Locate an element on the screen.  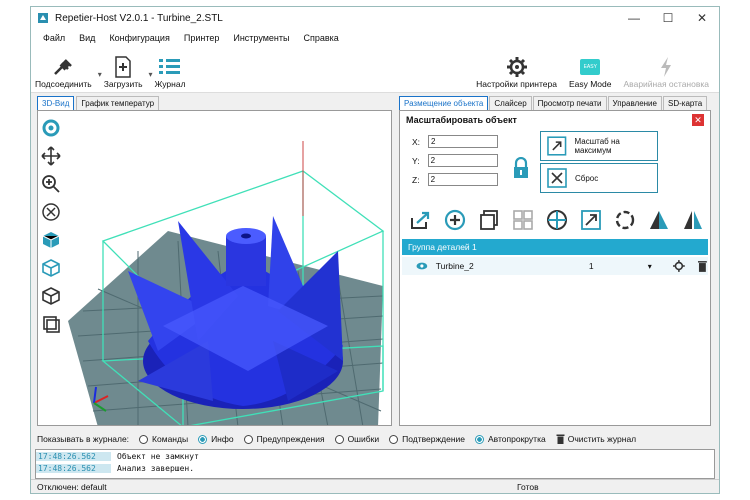
menu-config: Конфигурация is located at coordinates (139, 38).